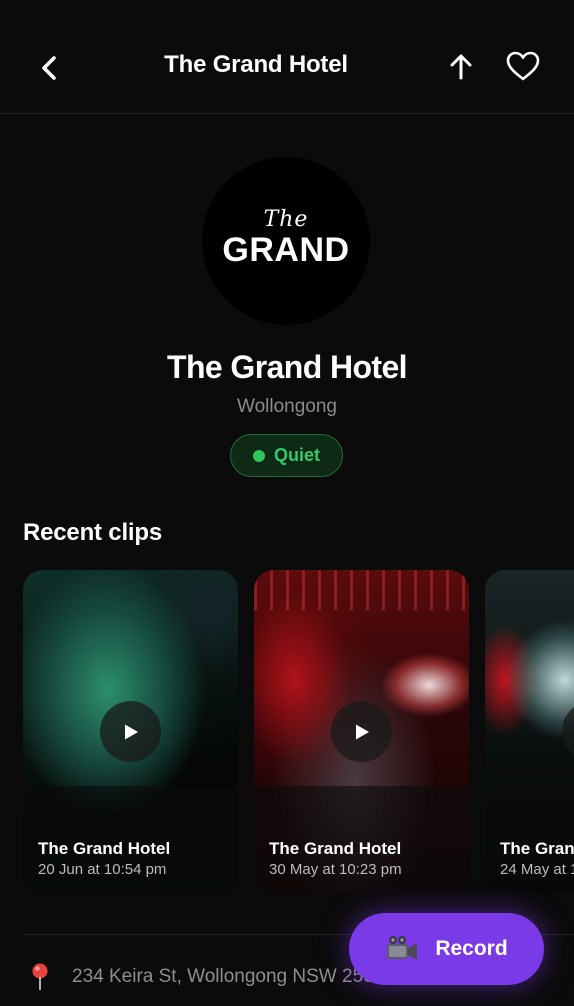 The height and width of the screenshot is (1006, 574). I want to click on record-label: Record, so click(471, 948).